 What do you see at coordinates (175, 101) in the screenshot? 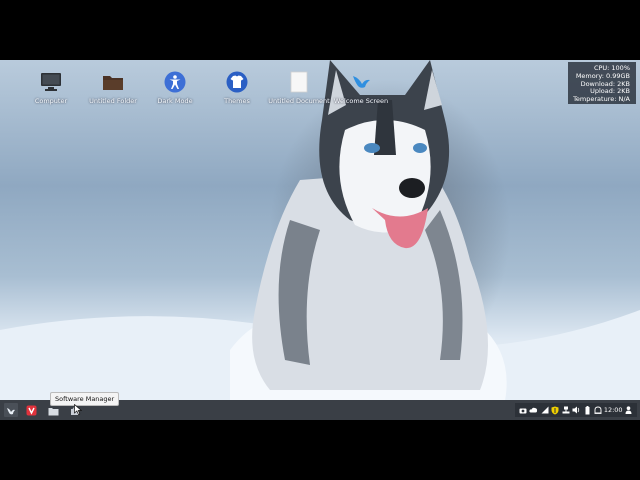
I see `desktop-icon-label: Dark Mode` at bounding box center [175, 101].